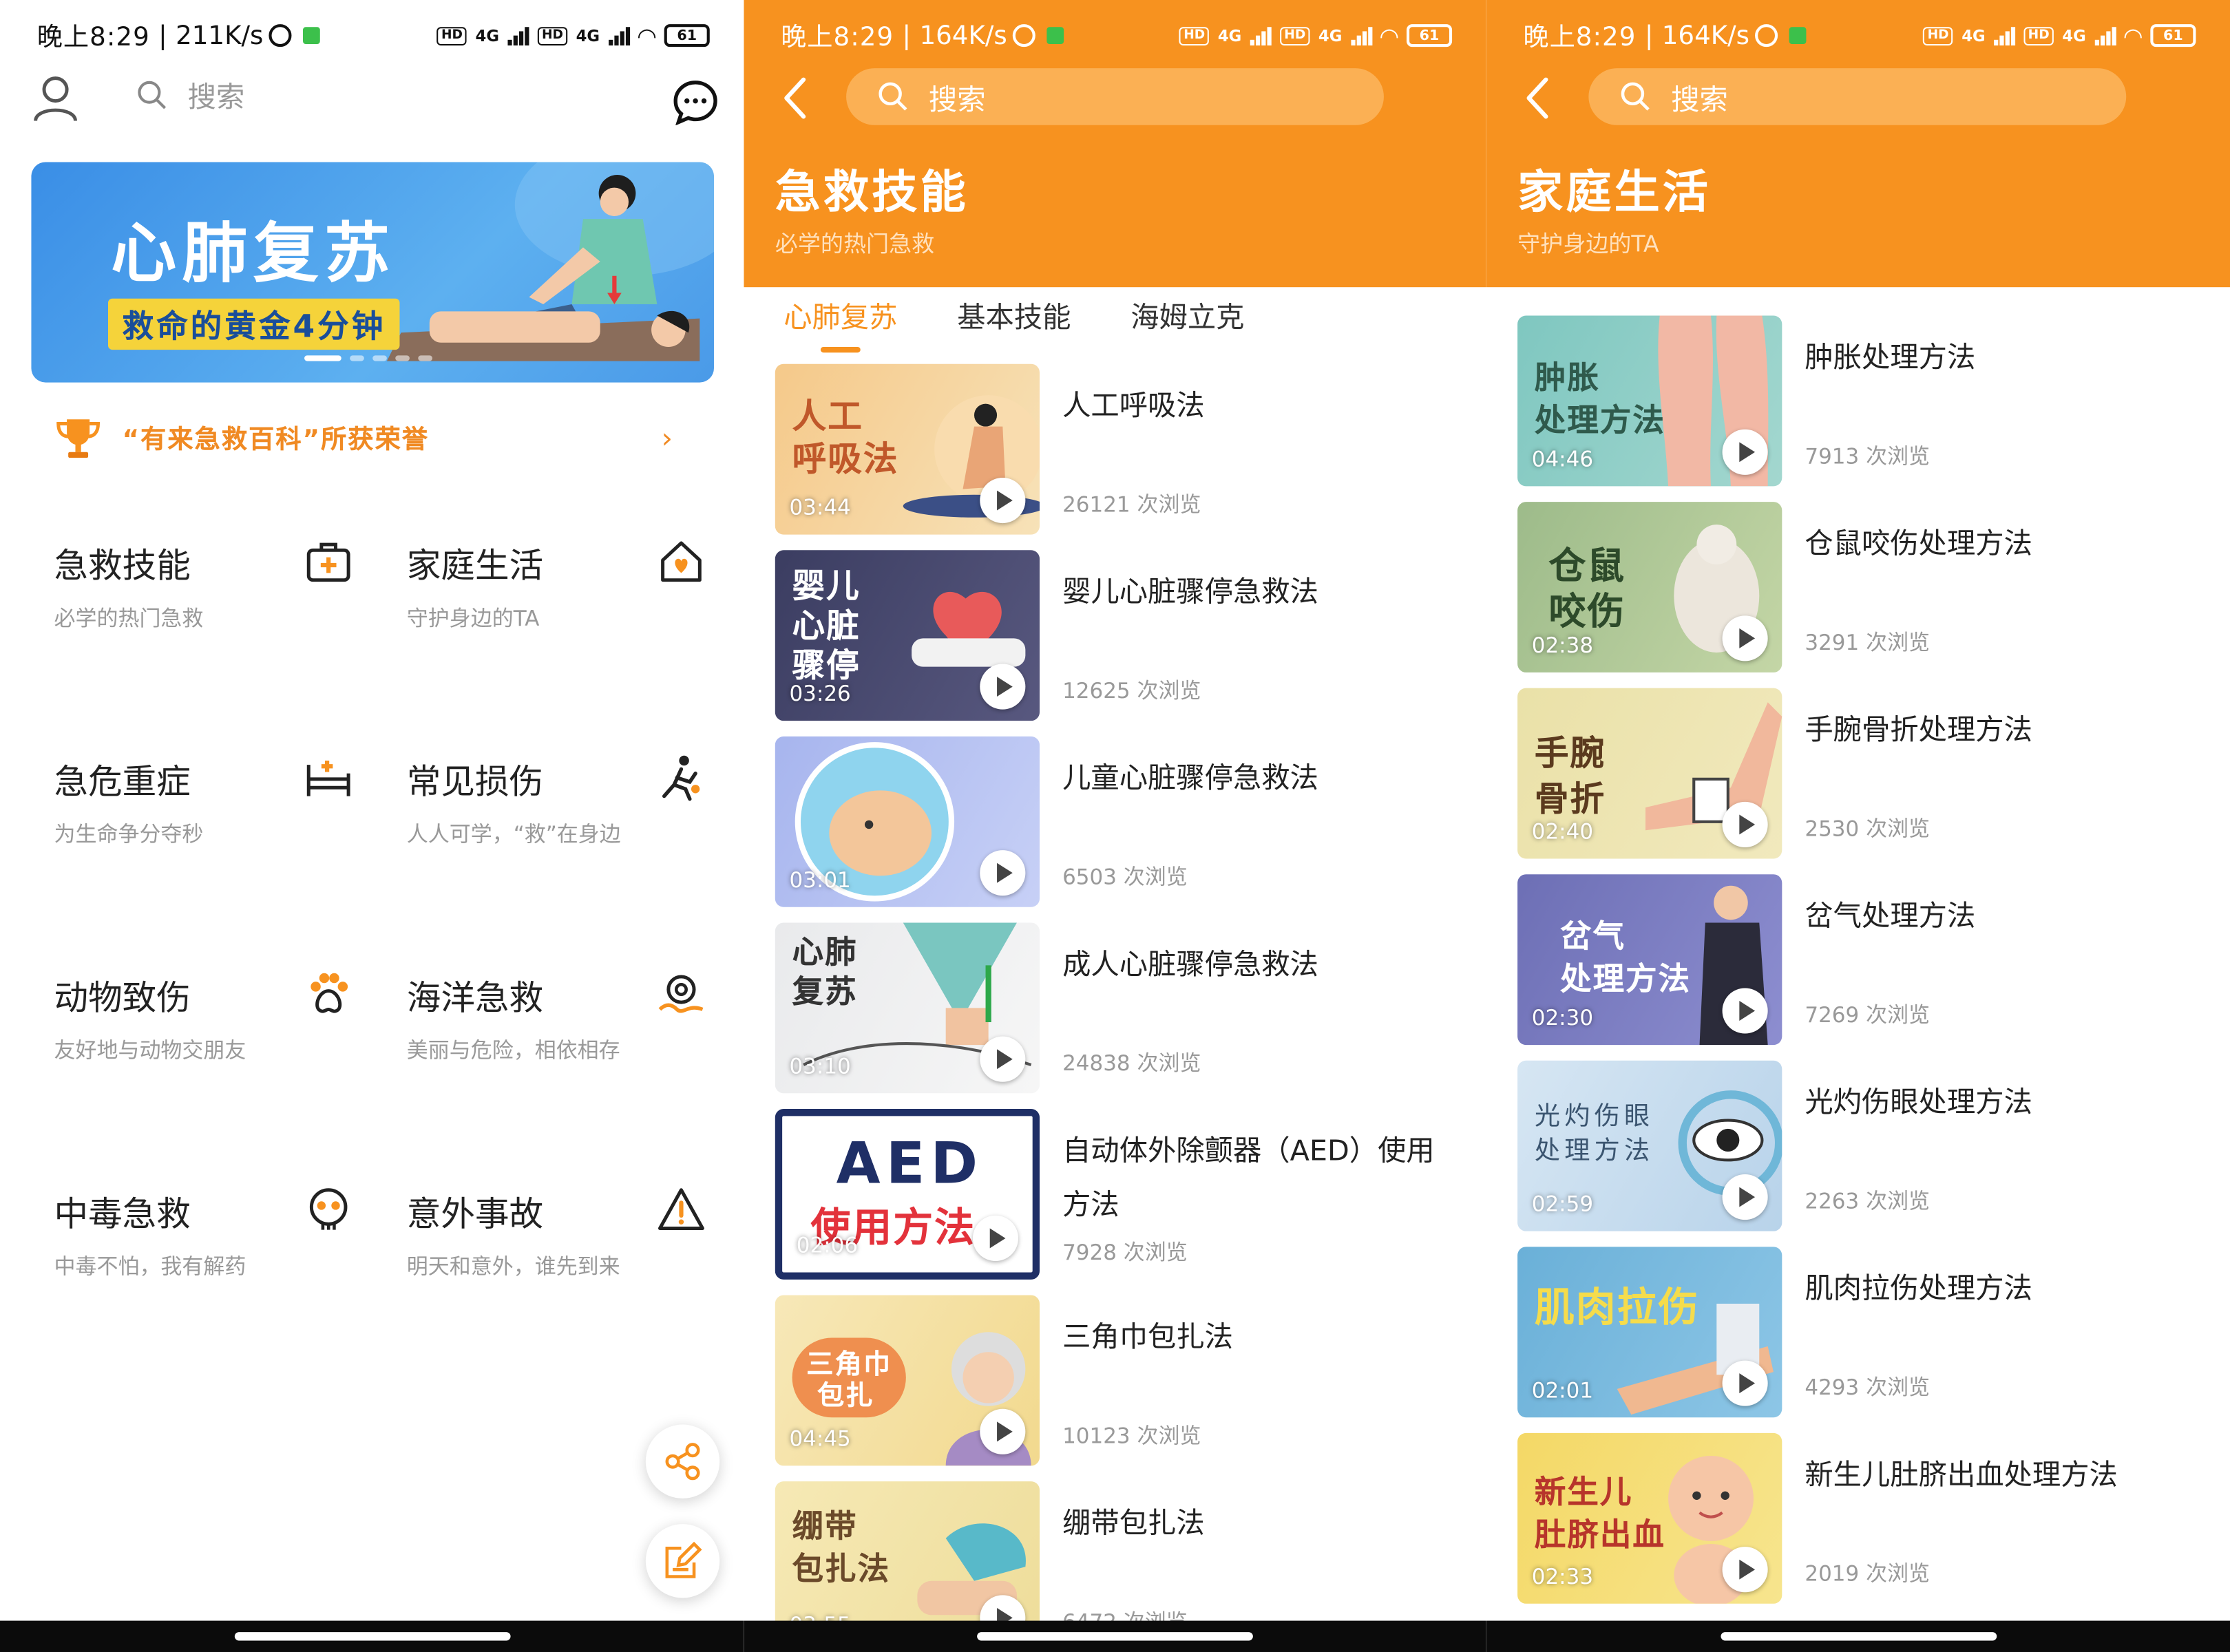 The height and width of the screenshot is (1652, 2230). What do you see at coordinates (1705, 35) in the screenshot?
I see `status-speed: 164K/s` at bounding box center [1705, 35].